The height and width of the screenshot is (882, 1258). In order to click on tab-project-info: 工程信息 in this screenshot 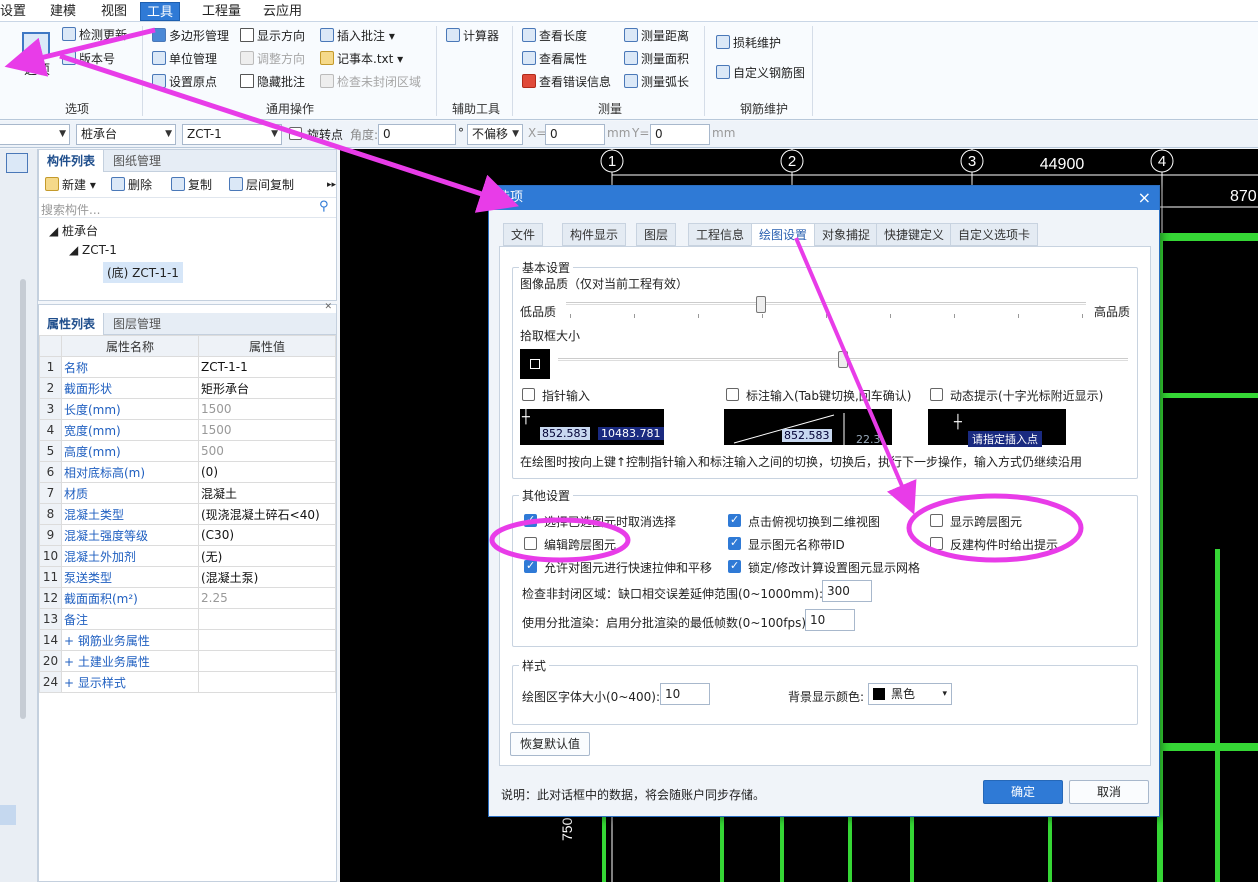, I will do `click(720, 234)`.